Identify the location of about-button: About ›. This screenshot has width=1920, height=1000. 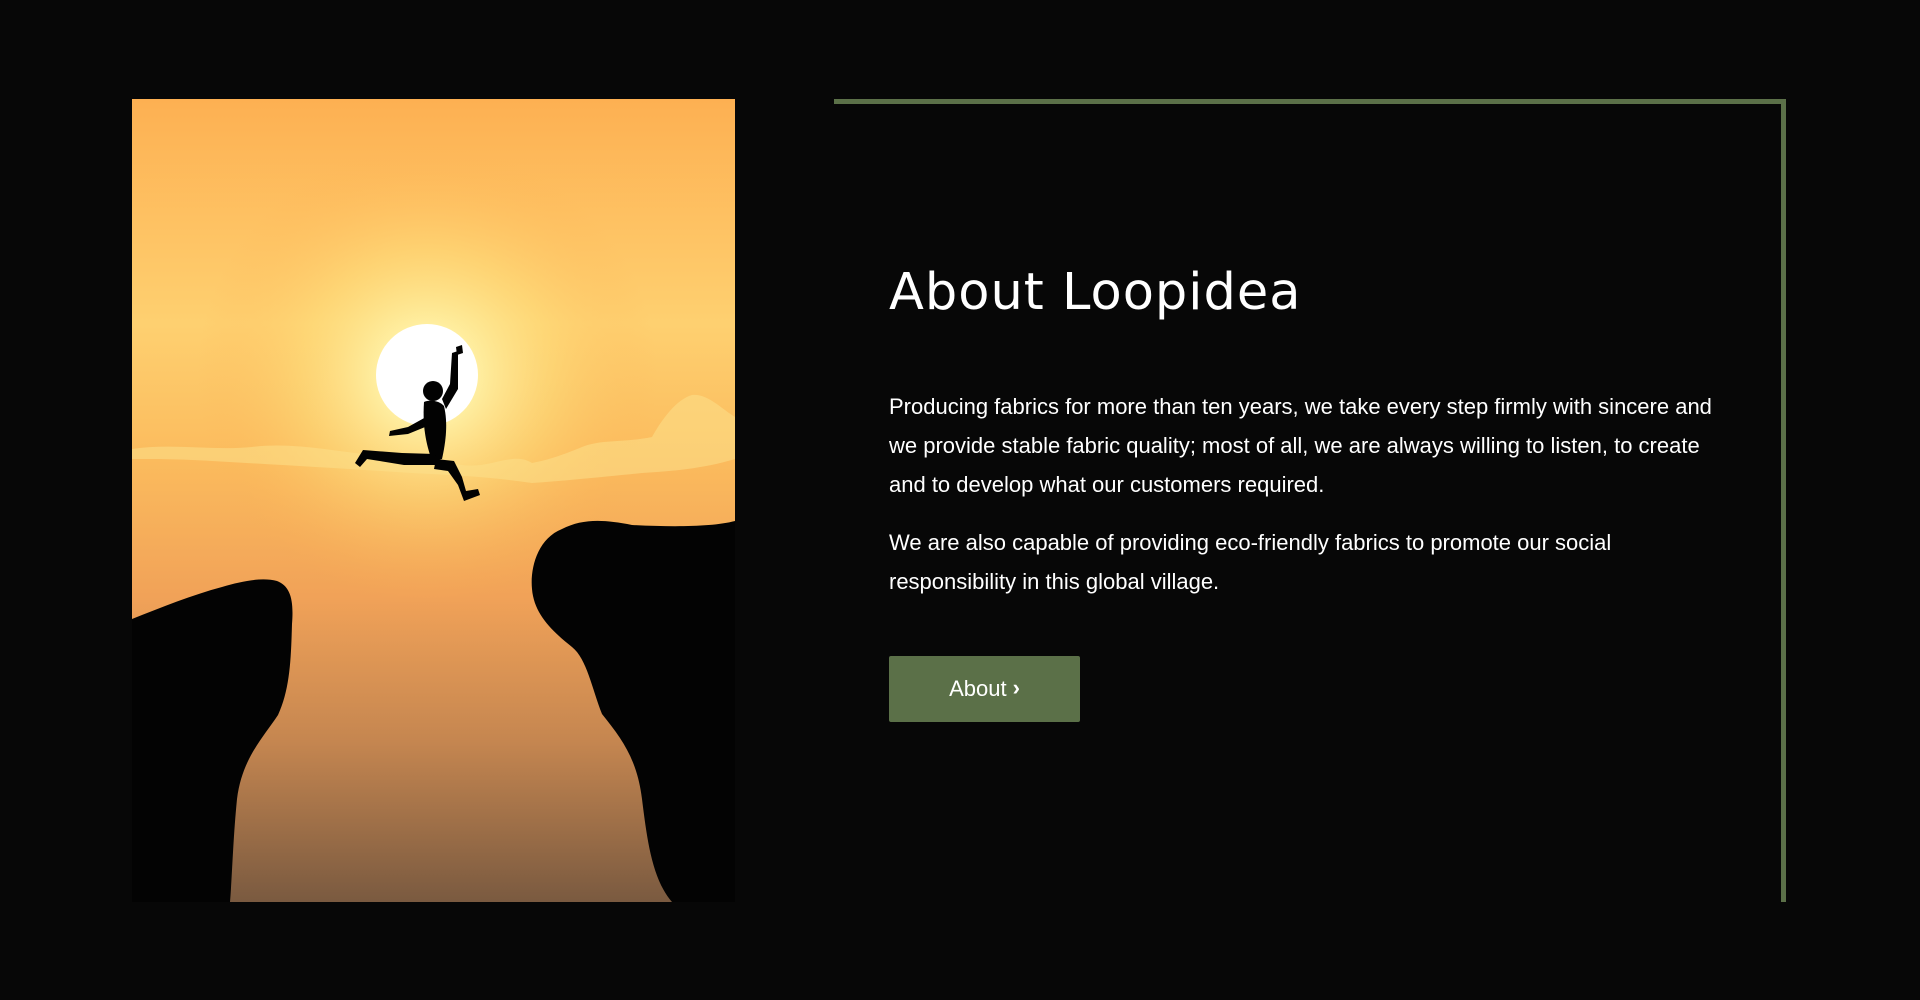
(984, 689).